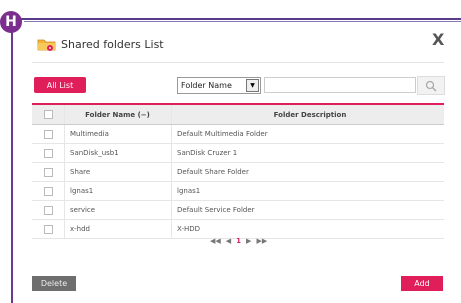 The image size is (461, 303). I want to click on folder-name: lgnas1, so click(118, 191).